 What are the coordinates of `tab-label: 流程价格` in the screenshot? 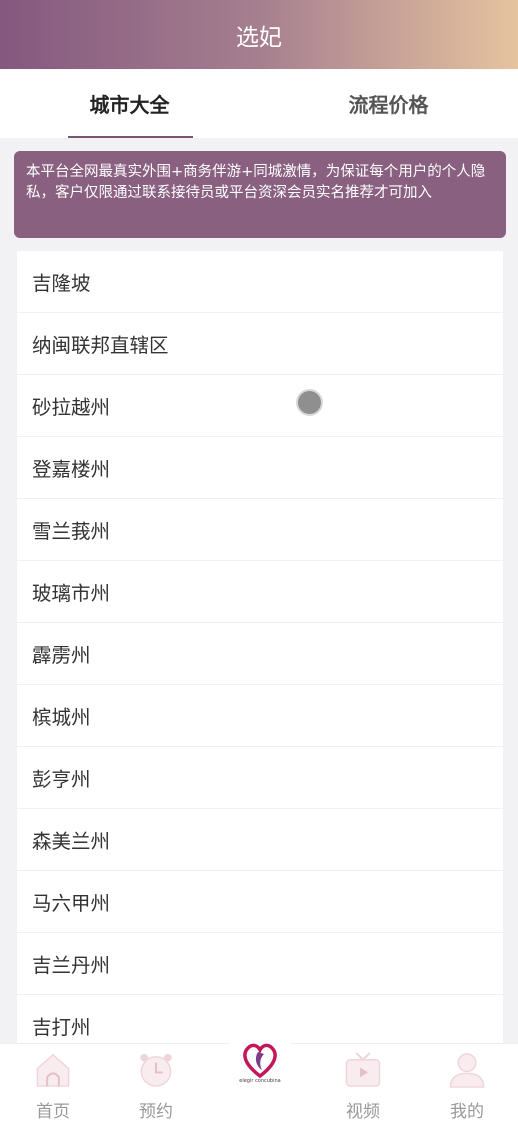 It's located at (388, 105).